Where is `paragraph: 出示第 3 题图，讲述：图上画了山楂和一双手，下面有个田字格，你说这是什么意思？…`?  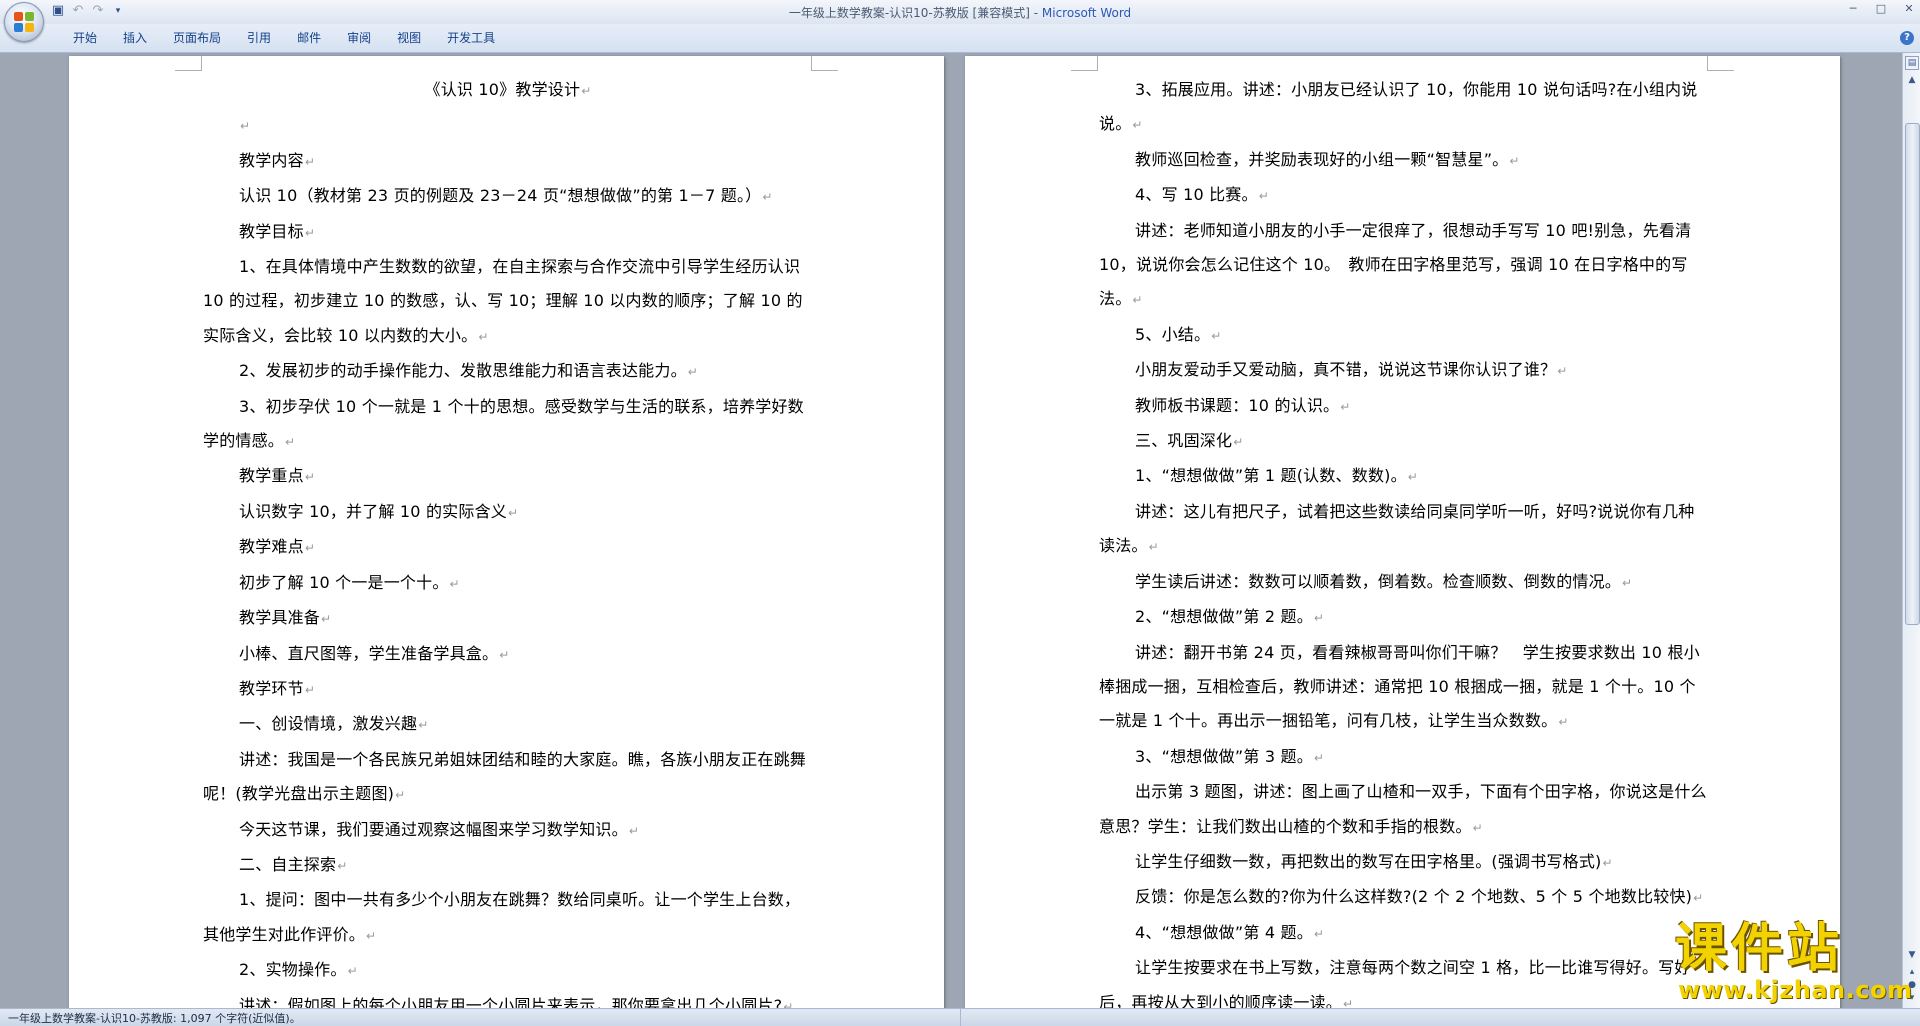 paragraph: 出示第 3 题图，讲述：图上画了山楂和一双手，下面有个田字格，你说这是什么意思？… is located at coordinates (1404, 810).